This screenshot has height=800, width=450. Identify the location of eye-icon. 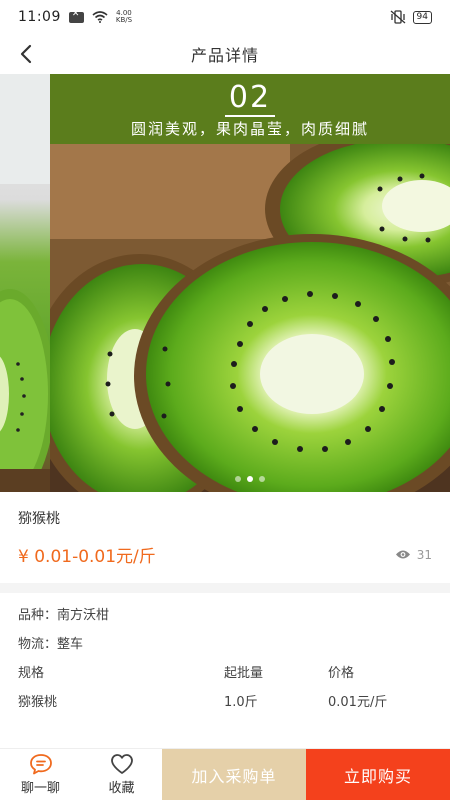
(402, 554).